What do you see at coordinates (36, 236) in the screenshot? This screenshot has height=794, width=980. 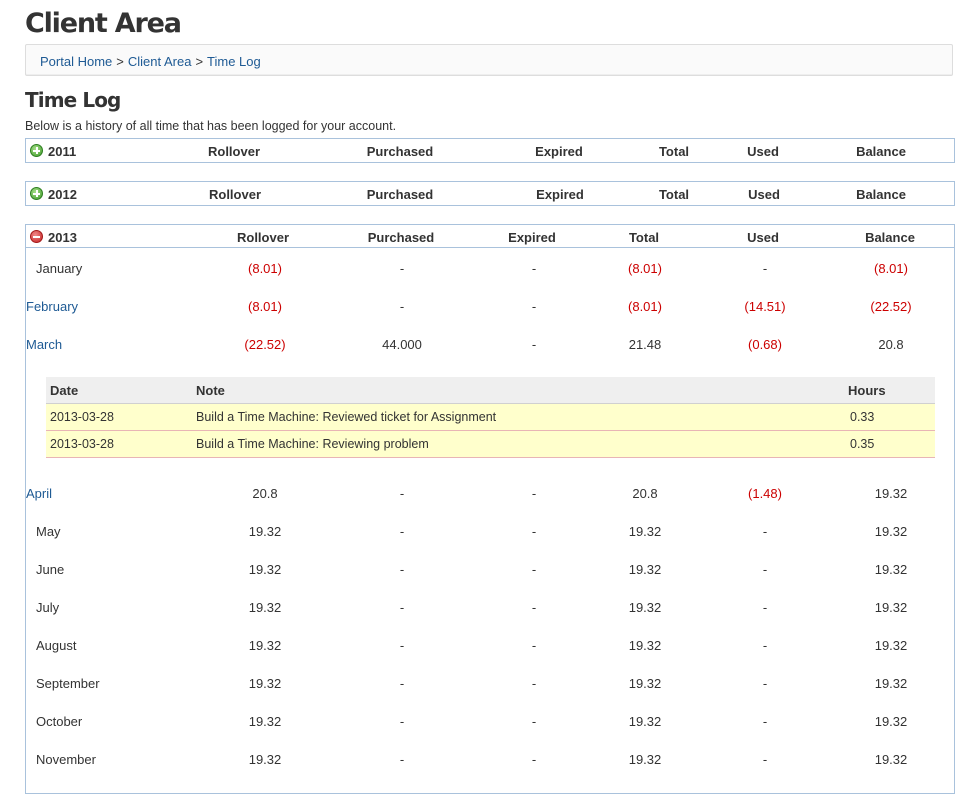 I see `collapse-minus-icon` at bounding box center [36, 236].